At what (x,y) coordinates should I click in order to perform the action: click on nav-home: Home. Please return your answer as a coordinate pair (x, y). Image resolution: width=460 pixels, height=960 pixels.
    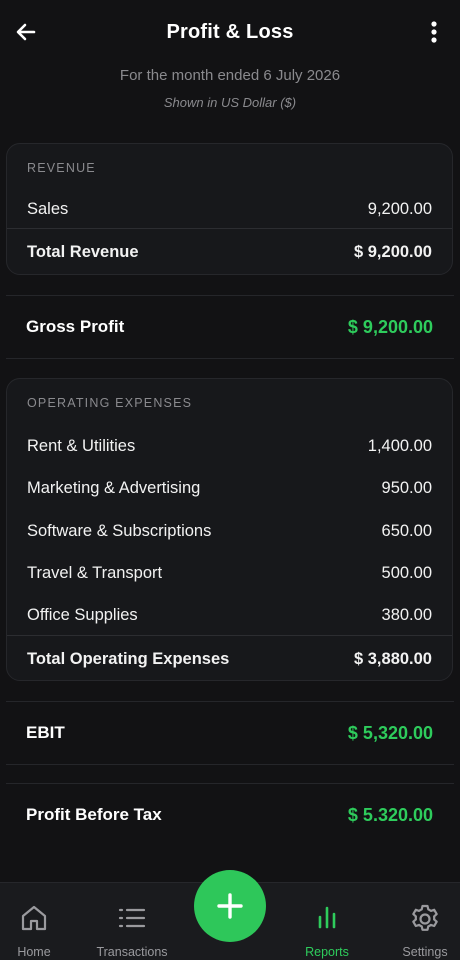
    Looking at the image, I should click on (34, 921).